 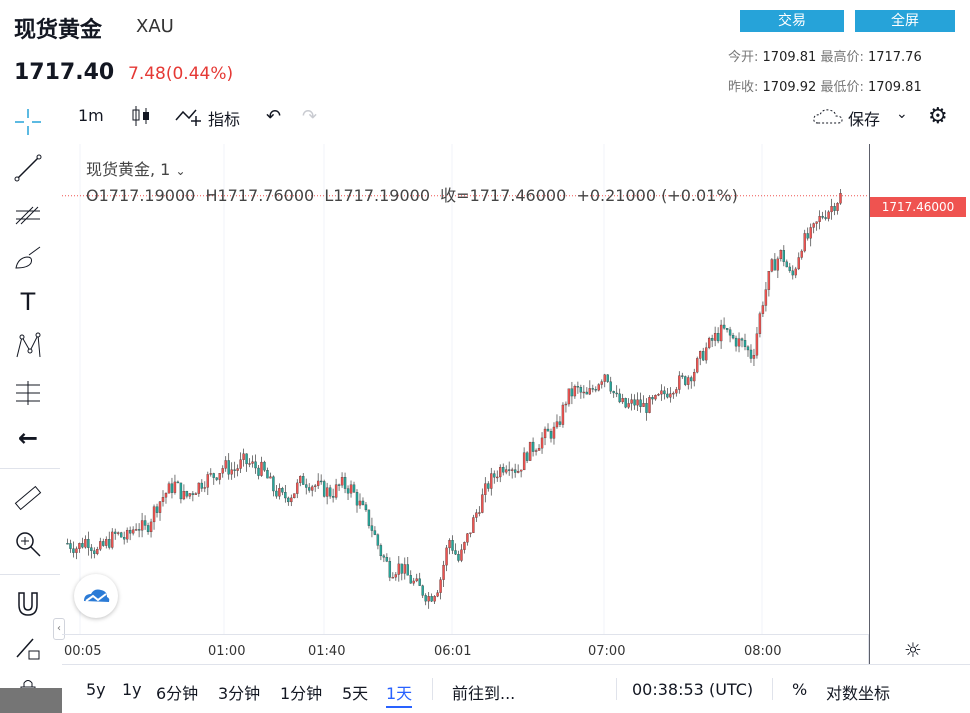 What do you see at coordinates (239, 692) in the screenshot?
I see `range-3min: 3分钟` at bounding box center [239, 692].